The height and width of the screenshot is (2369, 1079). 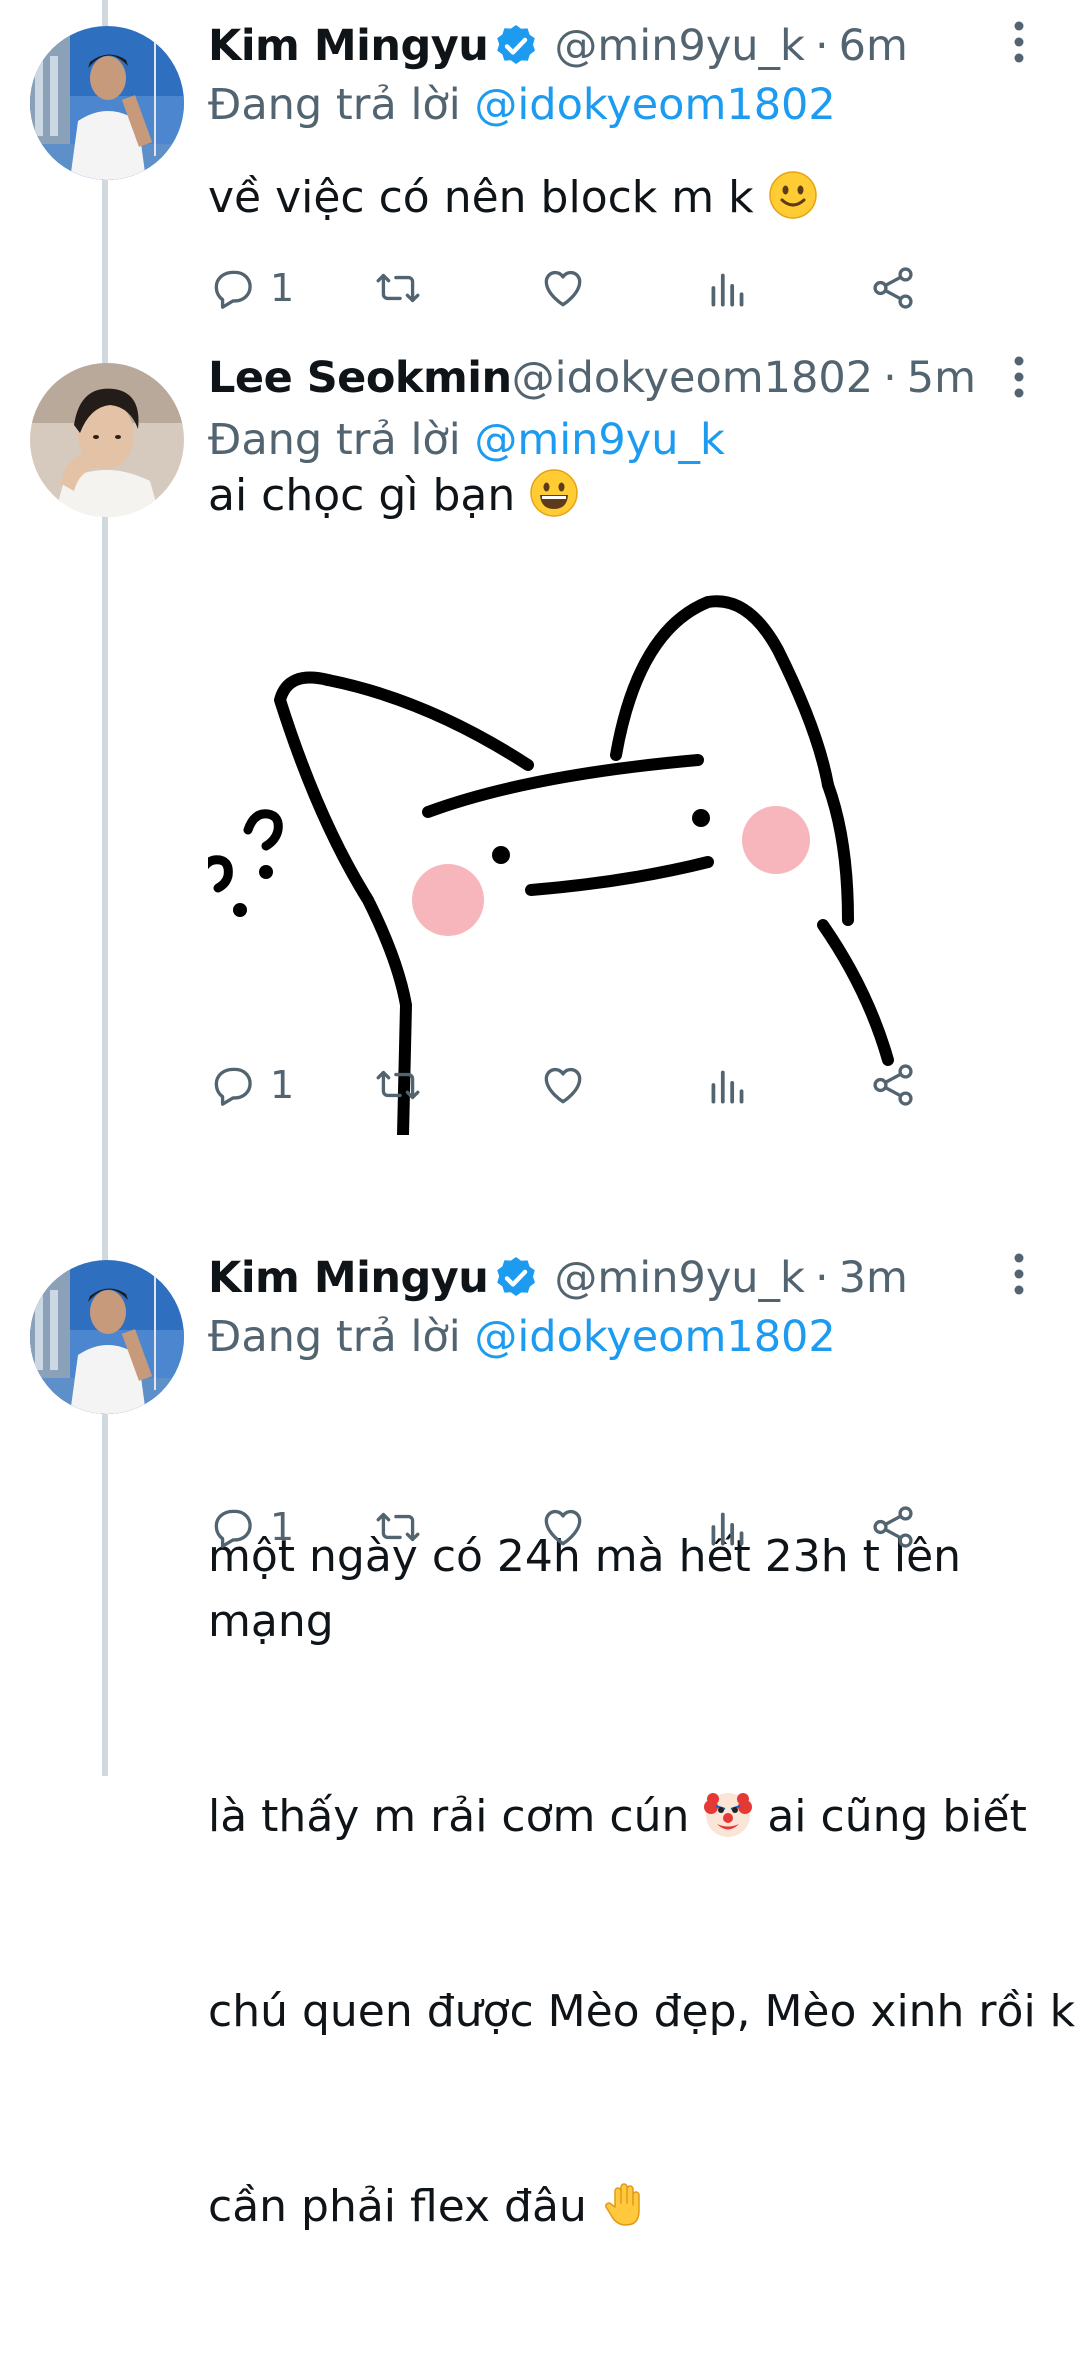 I want to click on reply-mention: @min9yu_k, so click(x=599, y=440).